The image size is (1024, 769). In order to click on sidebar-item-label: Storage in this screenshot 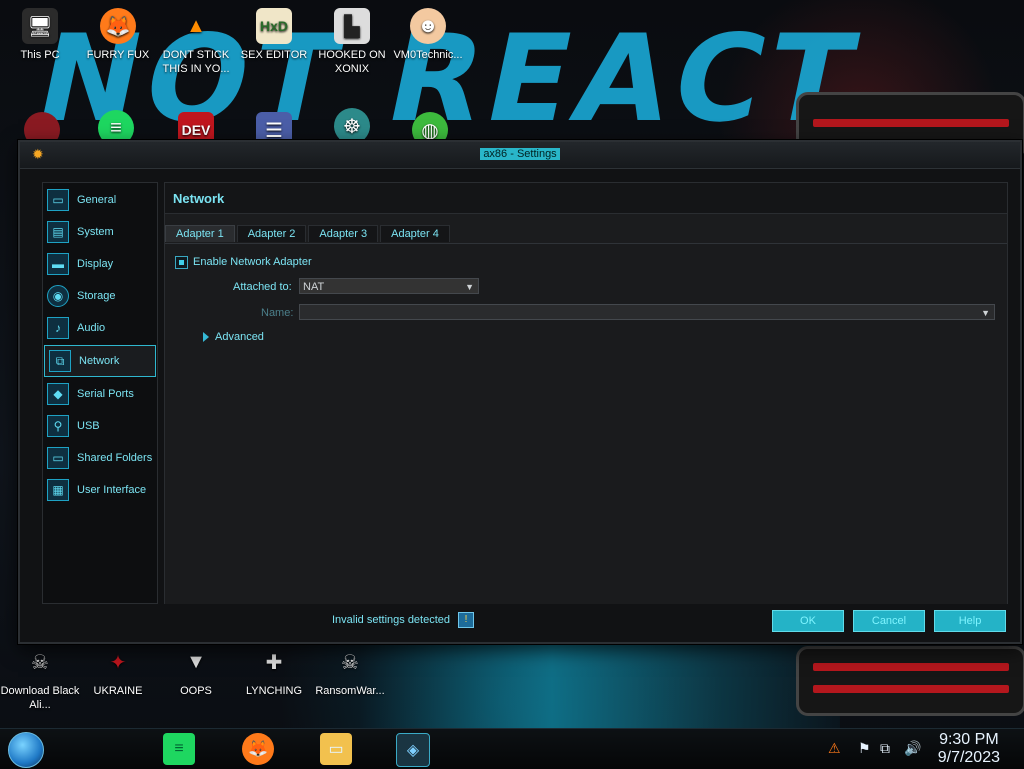, I will do `click(96, 296)`.